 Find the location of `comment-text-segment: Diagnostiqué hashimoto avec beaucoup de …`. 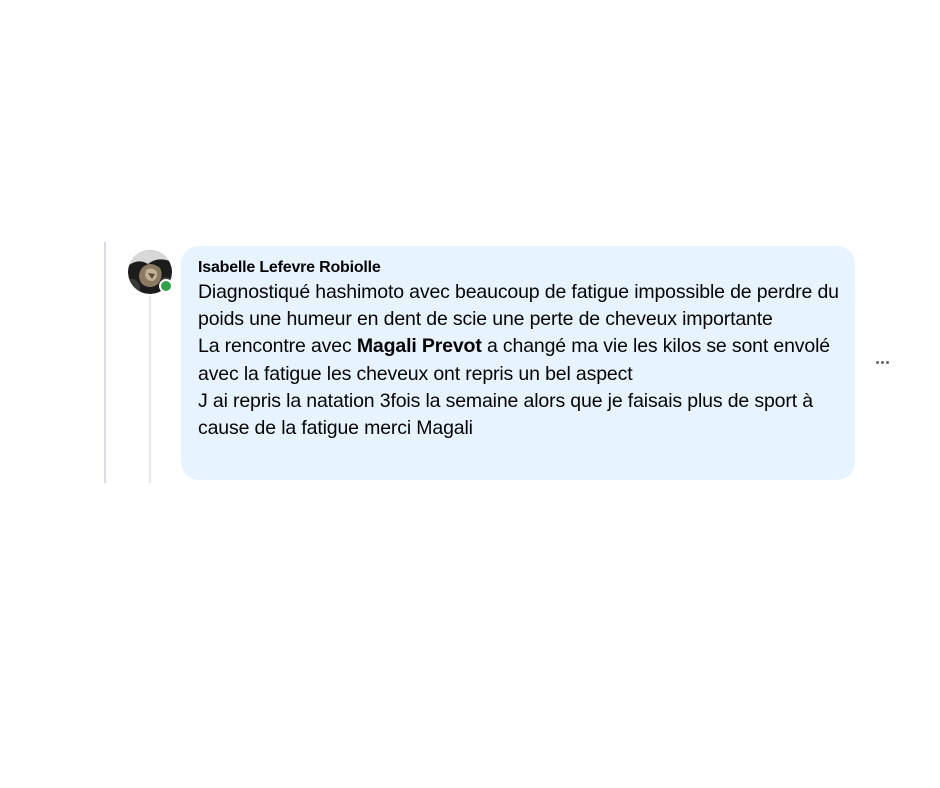

comment-text-segment: Diagnostiqué hashimoto avec beaucoup de … is located at coordinates (518, 306).